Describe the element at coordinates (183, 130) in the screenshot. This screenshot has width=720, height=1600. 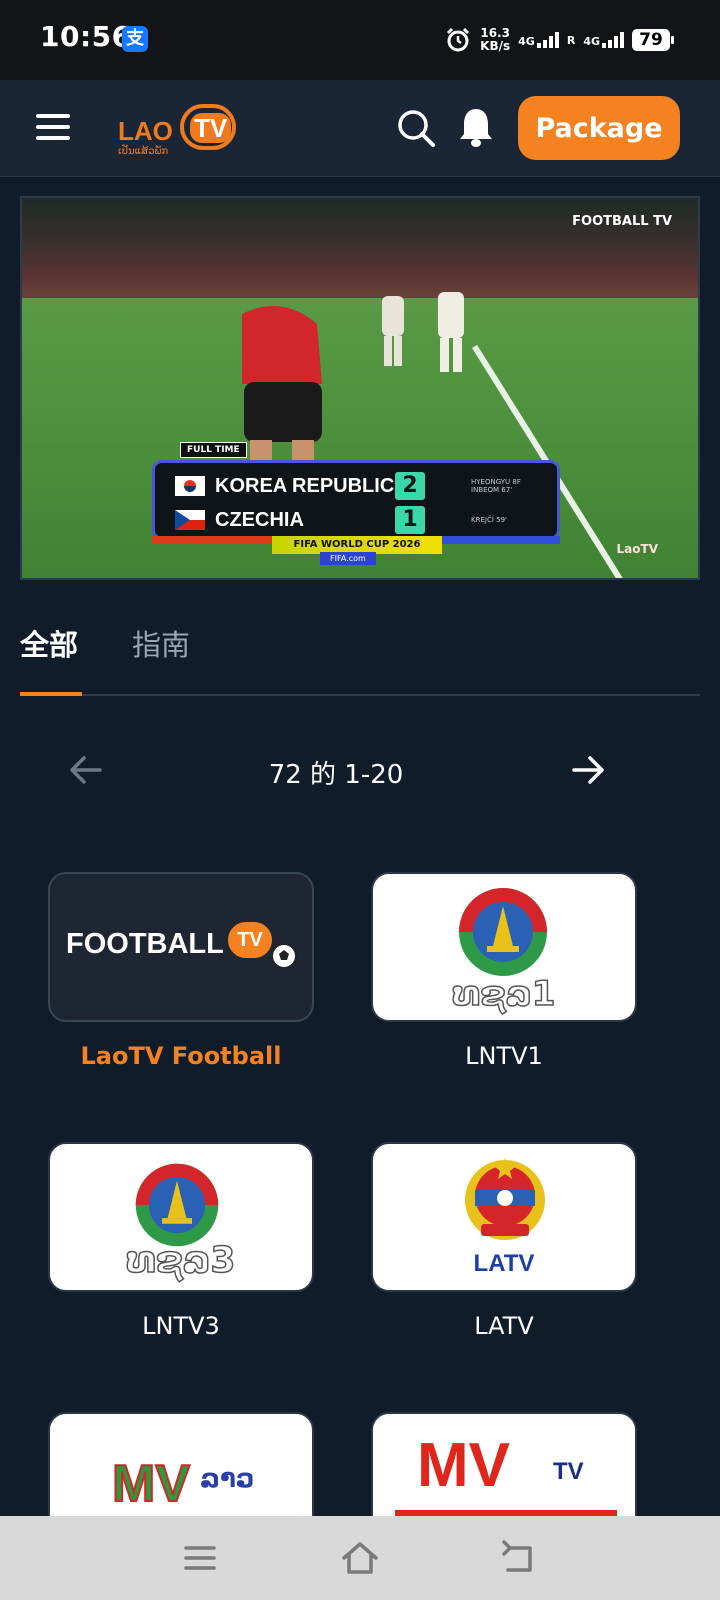
I see `laotv-logo: LAO TV ເປັນແສ້ວພັກ` at that location.